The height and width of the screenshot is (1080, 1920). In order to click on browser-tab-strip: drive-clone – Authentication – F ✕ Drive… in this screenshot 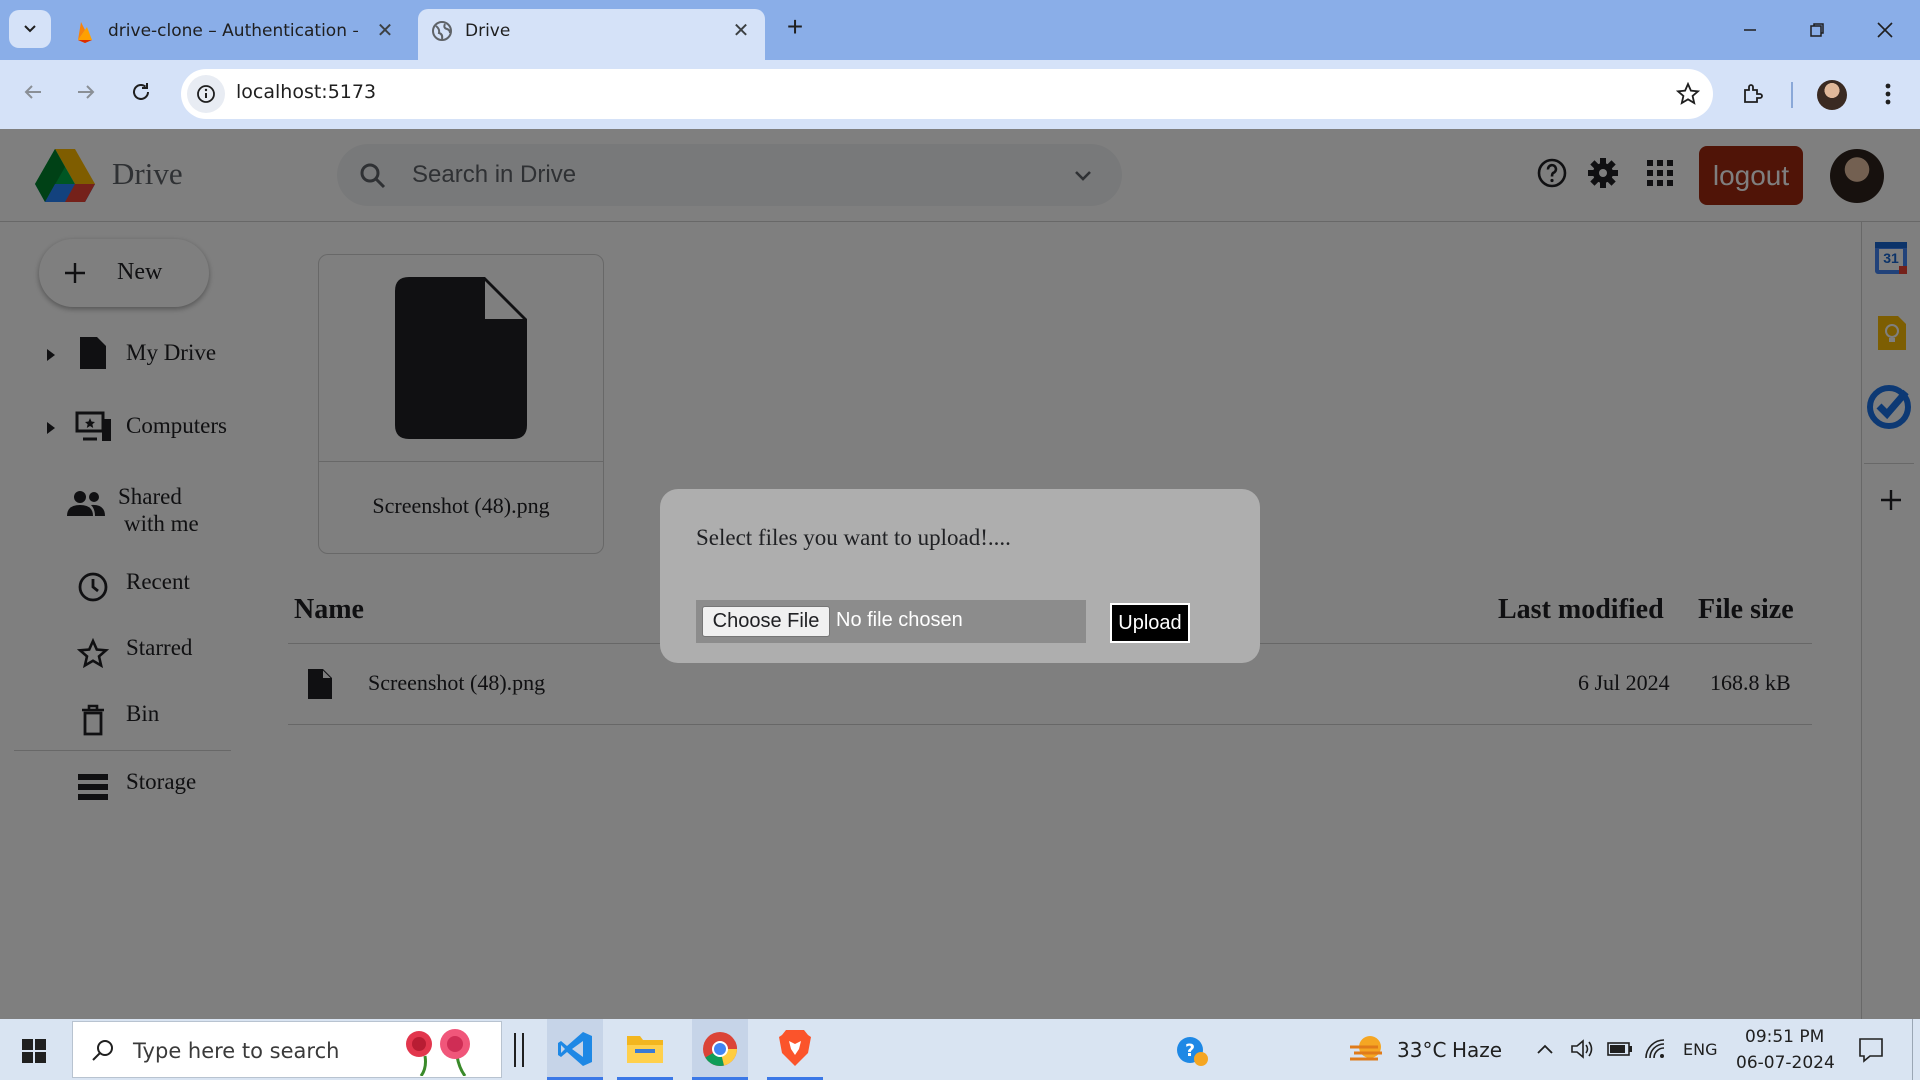, I will do `click(960, 30)`.